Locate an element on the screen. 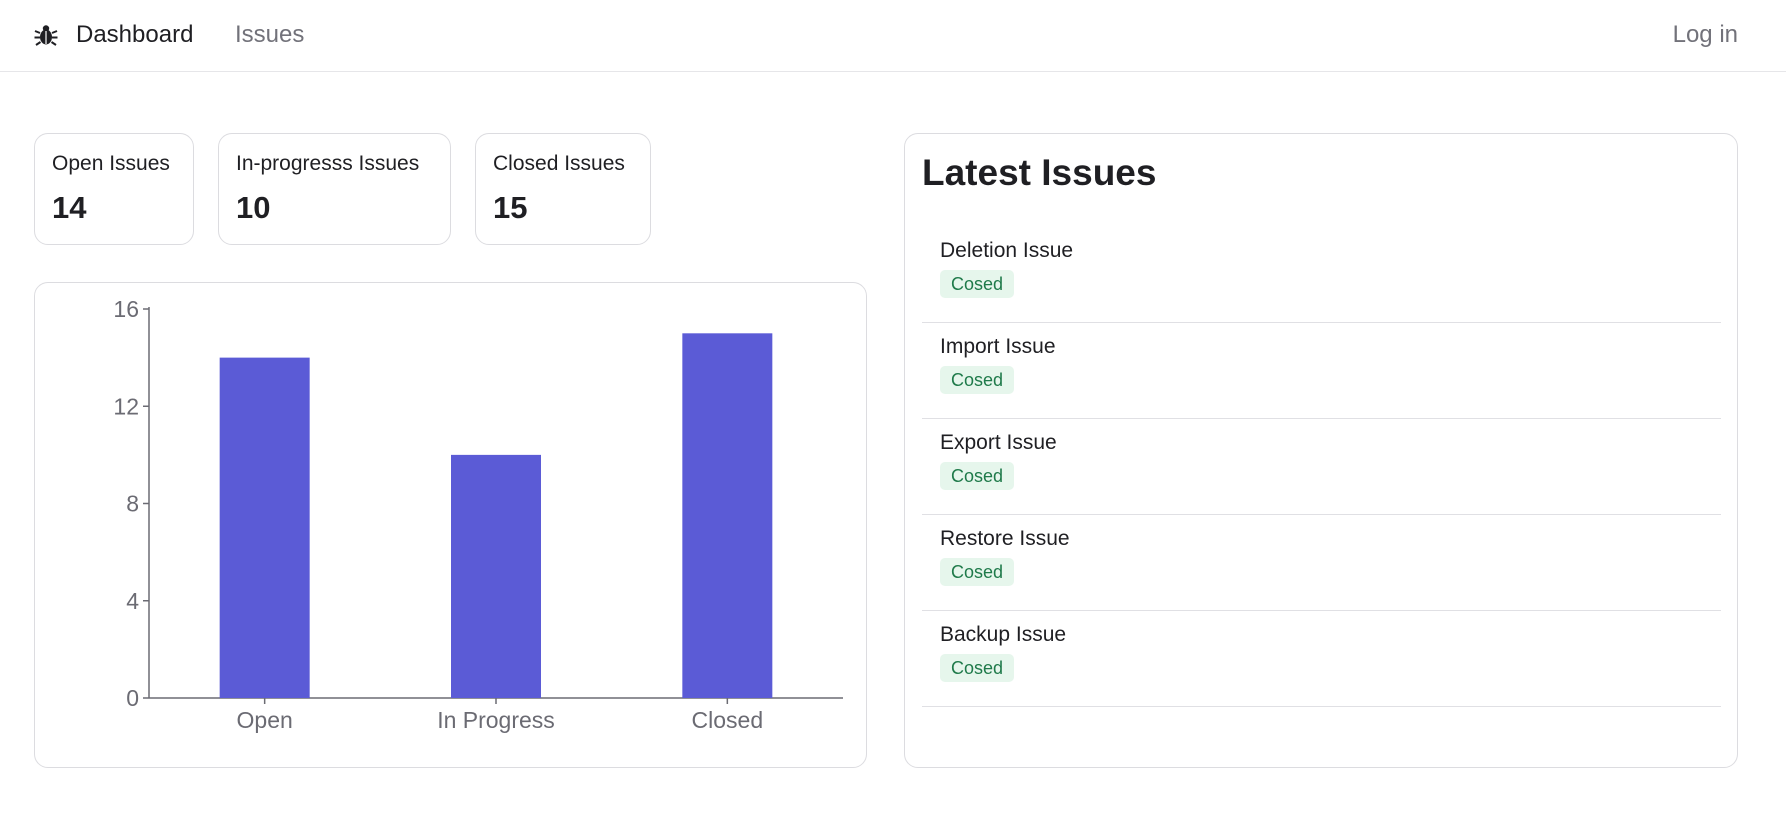  y-tick-label: 0 is located at coordinates (132, 698).